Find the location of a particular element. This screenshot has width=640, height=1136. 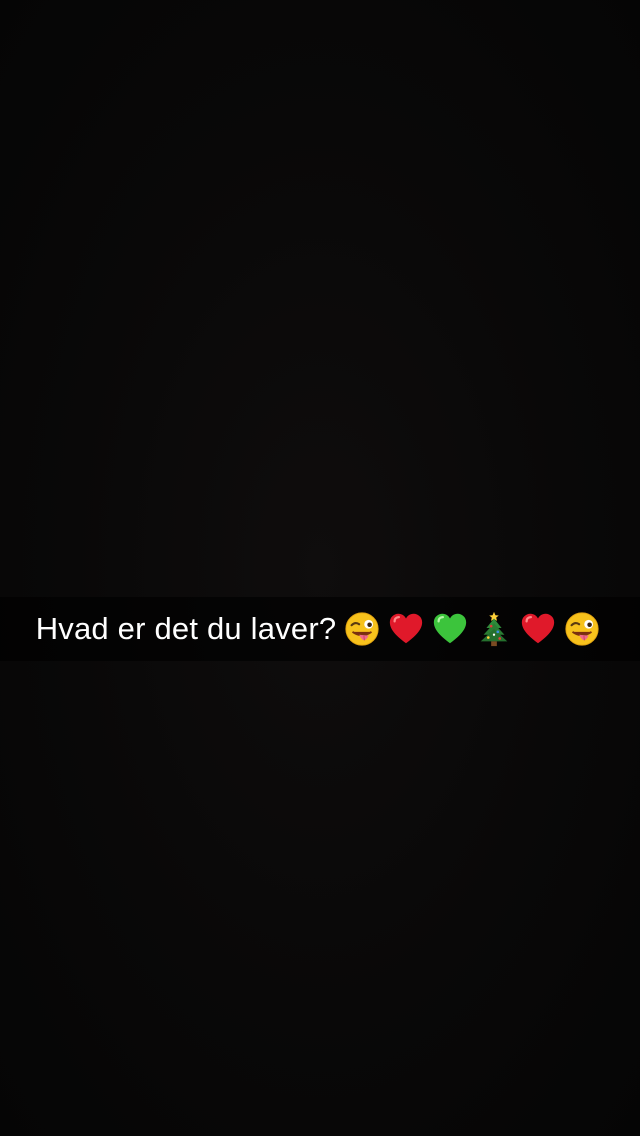

caption-text: Hvad er det du laver? is located at coordinates (320, 629).